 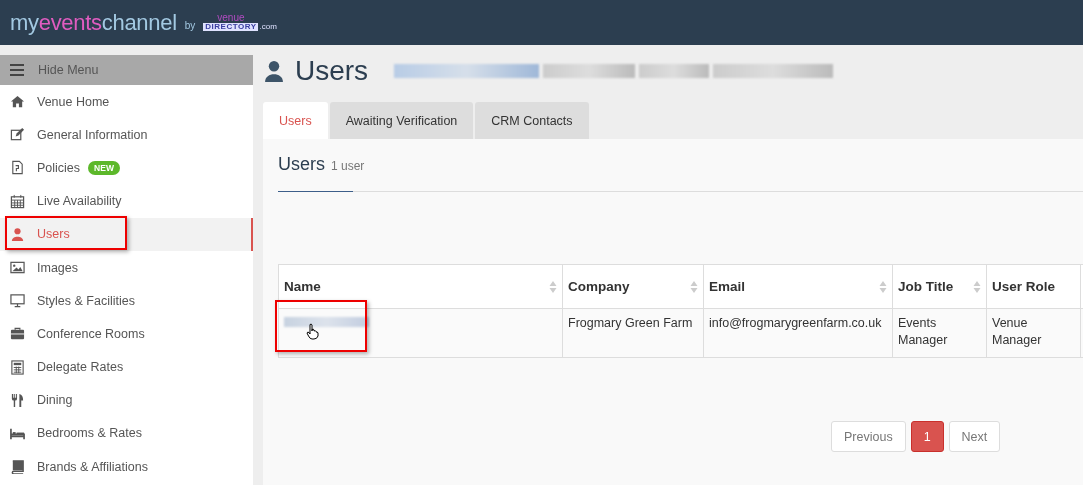 I want to click on panel-title: Users, so click(x=301, y=164).